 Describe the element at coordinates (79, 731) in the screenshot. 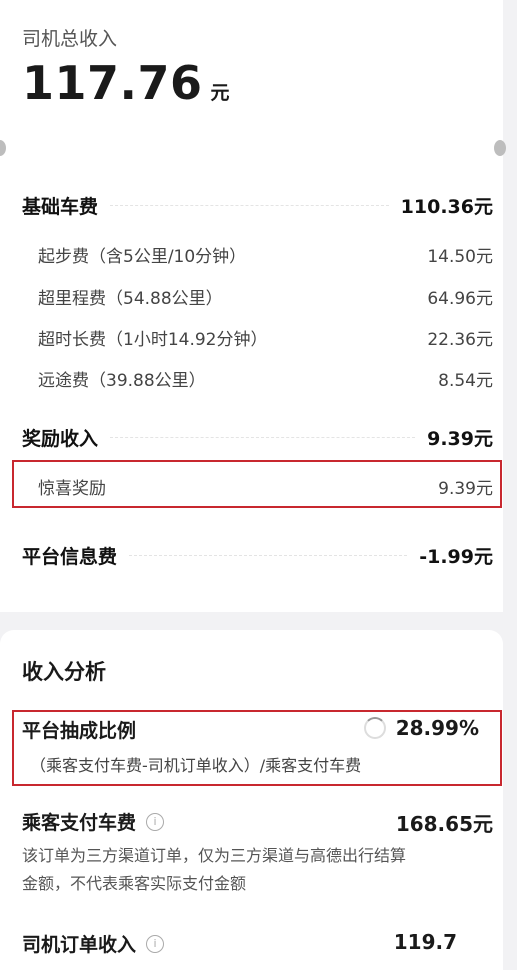

I see `commission-label: 平台抽成比例` at that location.